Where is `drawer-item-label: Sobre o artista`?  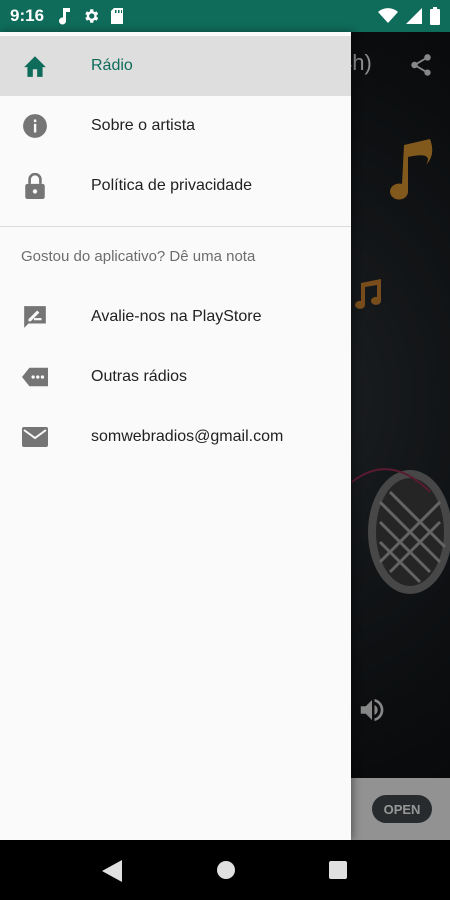
drawer-item-label: Sobre o artista is located at coordinates (143, 125).